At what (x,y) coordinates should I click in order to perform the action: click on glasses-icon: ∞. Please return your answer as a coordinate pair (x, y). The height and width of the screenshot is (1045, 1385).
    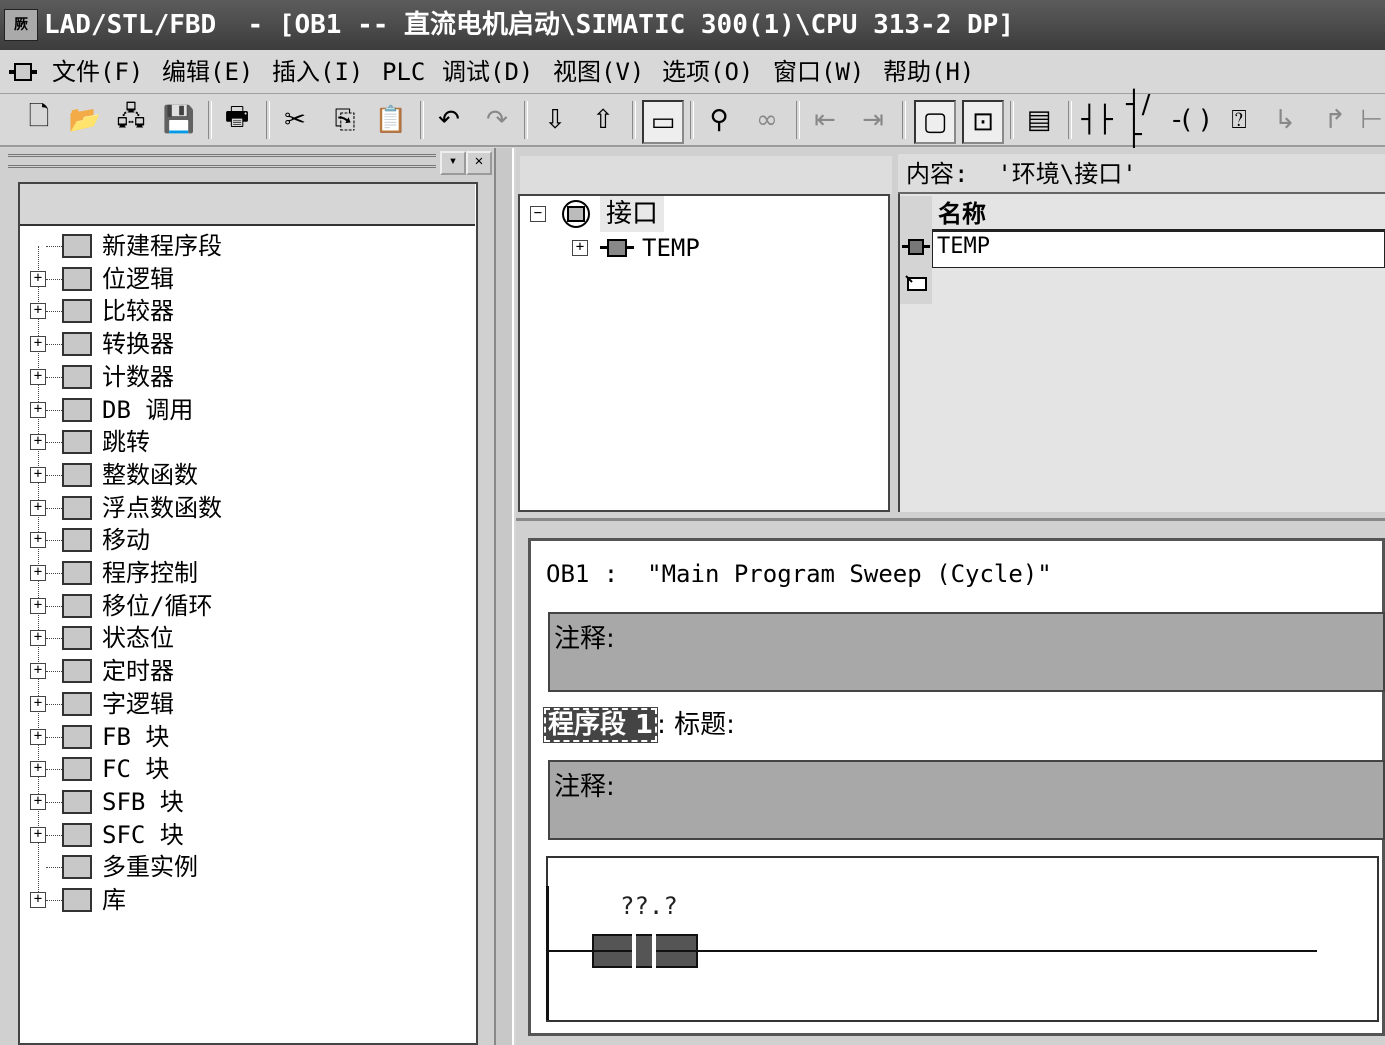
    Looking at the image, I should click on (767, 120).